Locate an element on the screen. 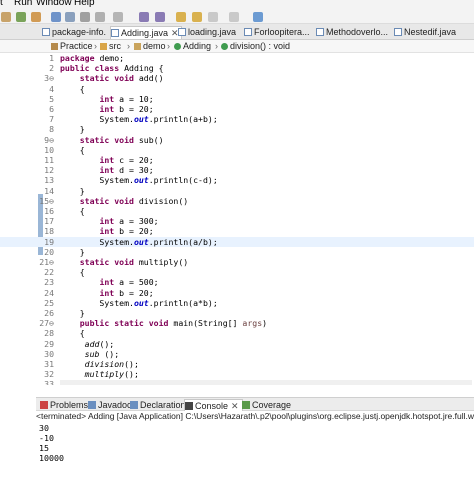  code-line: 24 int b = 20; is located at coordinates (237, 293).